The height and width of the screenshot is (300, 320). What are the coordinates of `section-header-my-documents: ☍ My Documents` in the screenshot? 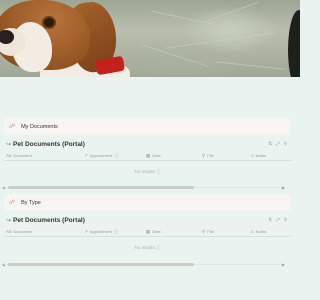 It's located at (147, 126).